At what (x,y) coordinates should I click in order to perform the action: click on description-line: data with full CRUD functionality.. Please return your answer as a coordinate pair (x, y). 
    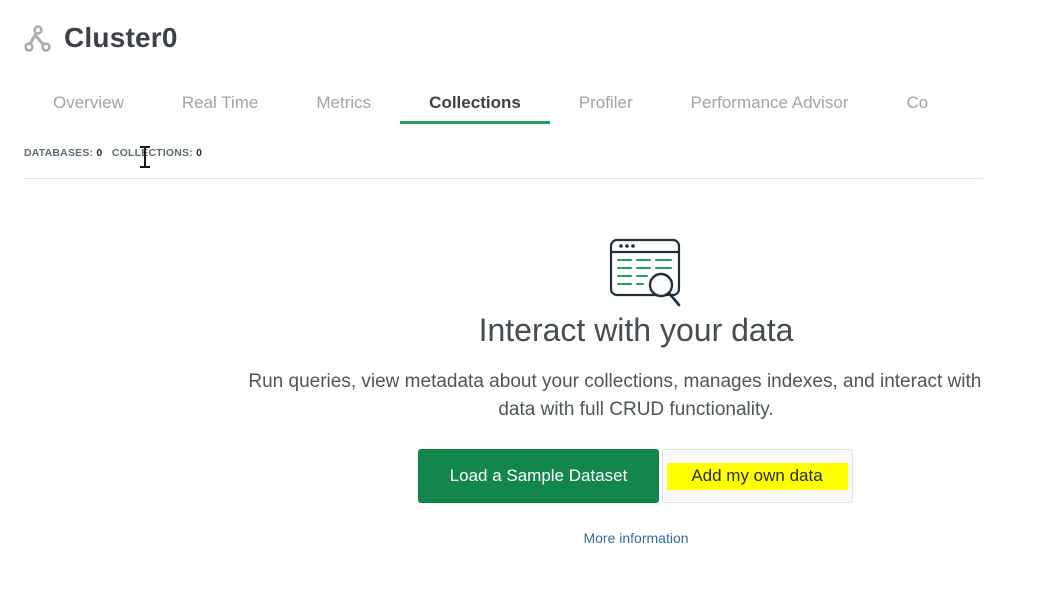
    Looking at the image, I should click on (636, 409).